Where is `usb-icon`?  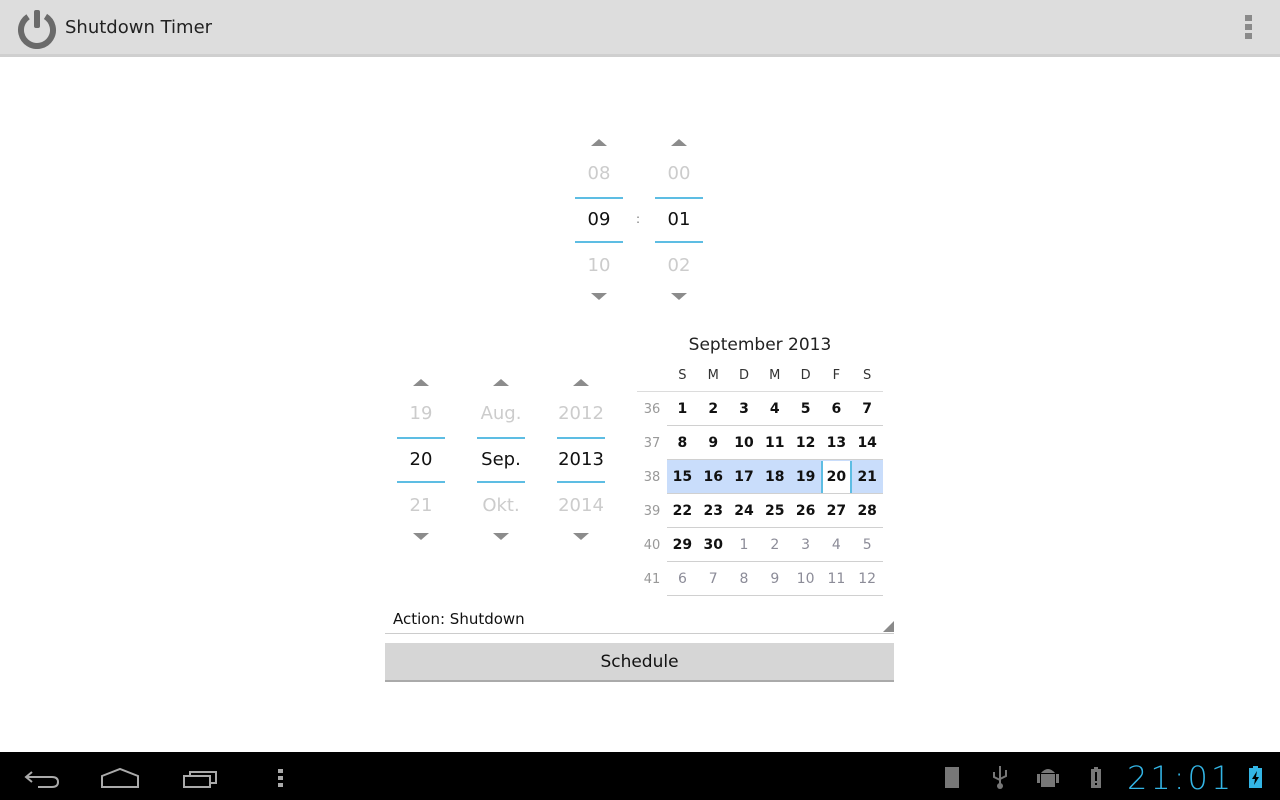 usb-icon is located at coordinates (1000, 777).